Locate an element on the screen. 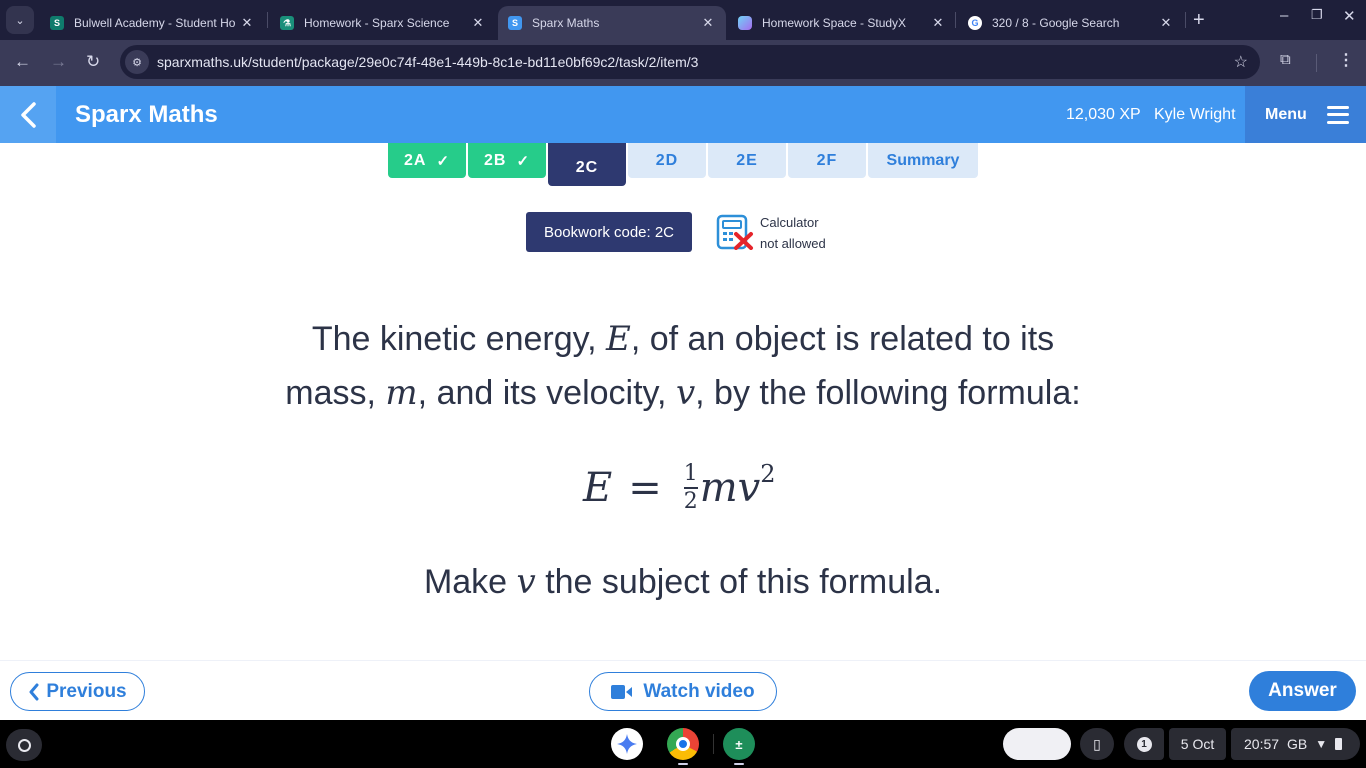  answer-button: Answer is located at coordinates (1302, 691).